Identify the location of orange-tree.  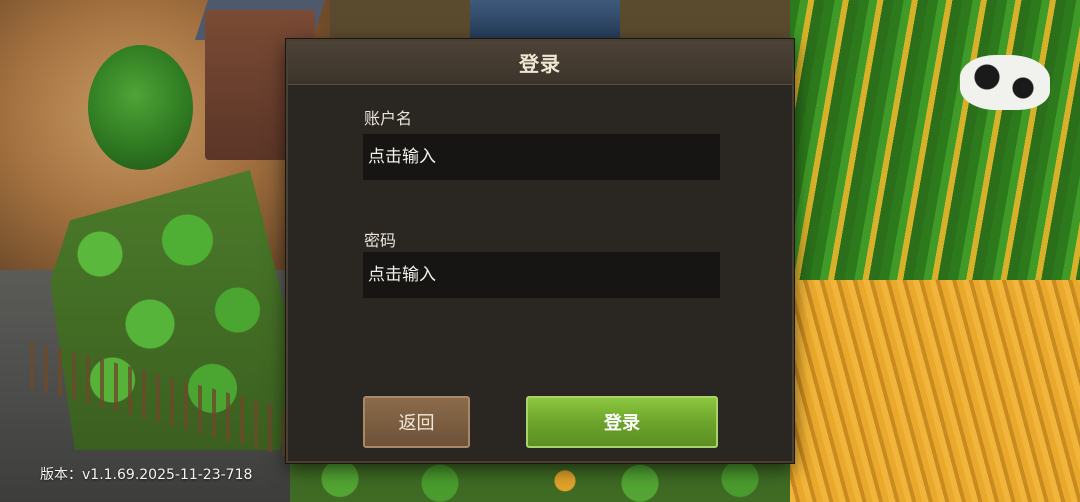
(140, 107).